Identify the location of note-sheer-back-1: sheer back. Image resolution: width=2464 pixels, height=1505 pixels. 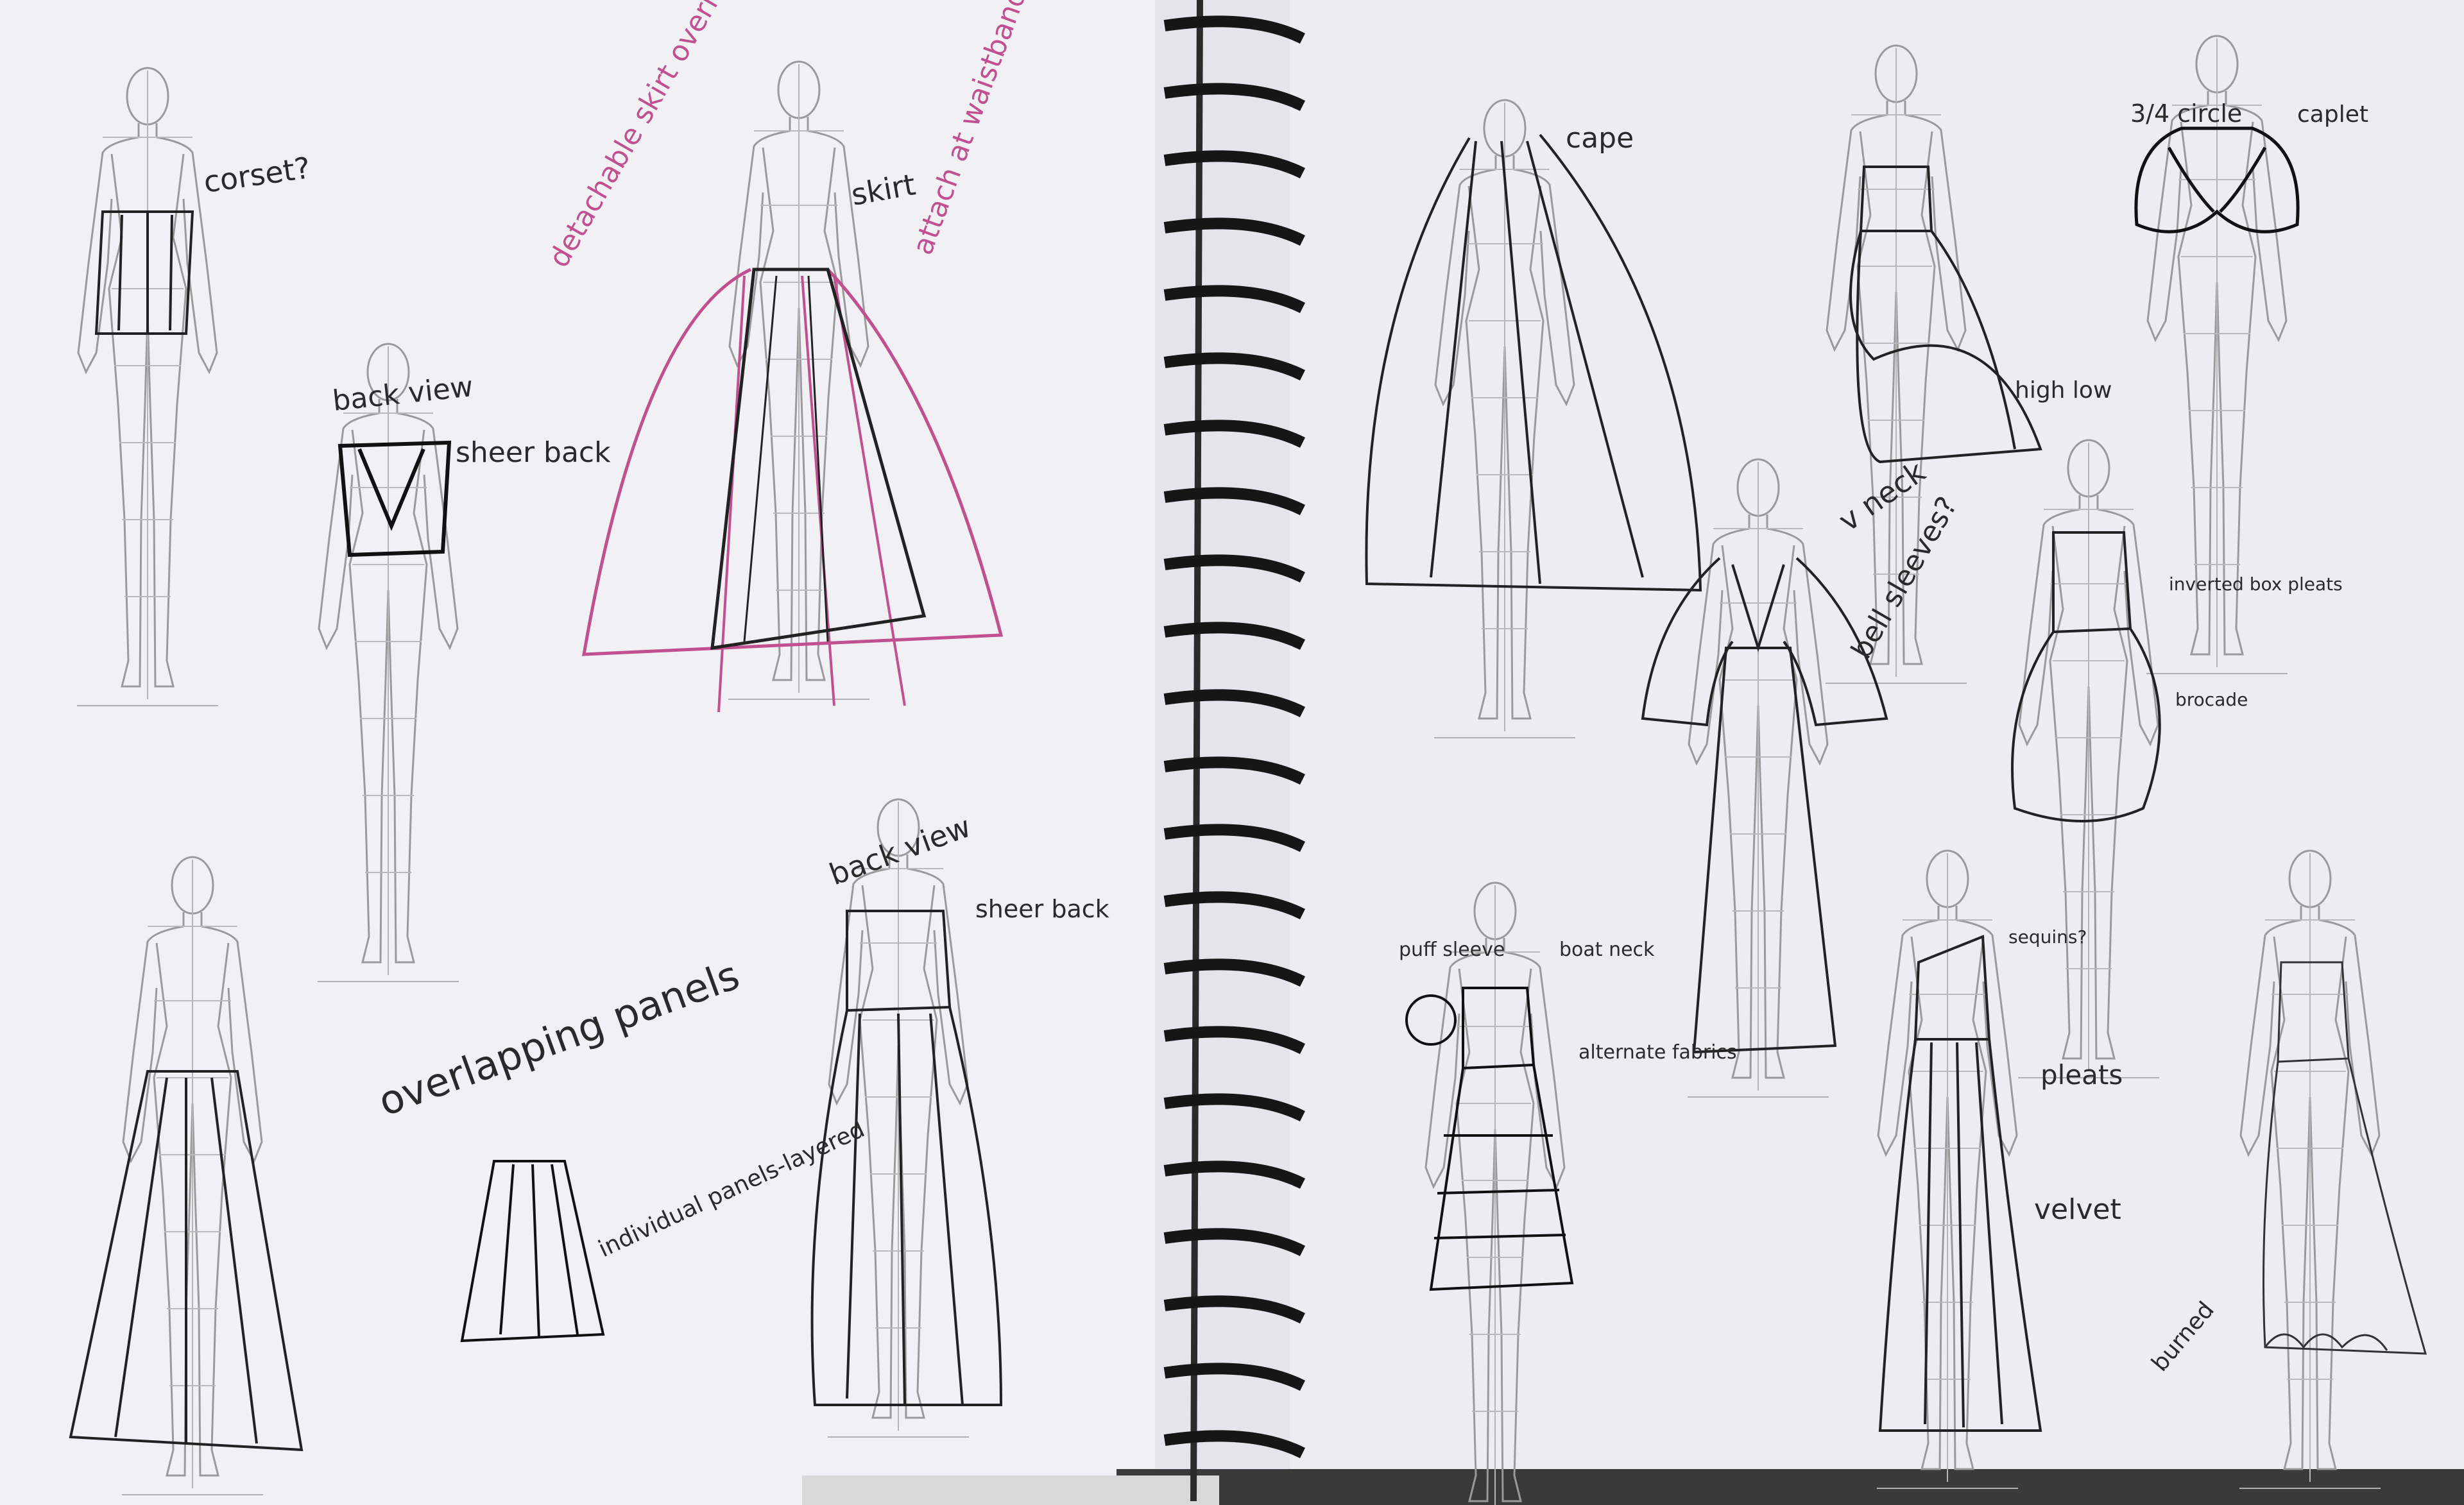
(533, 452).